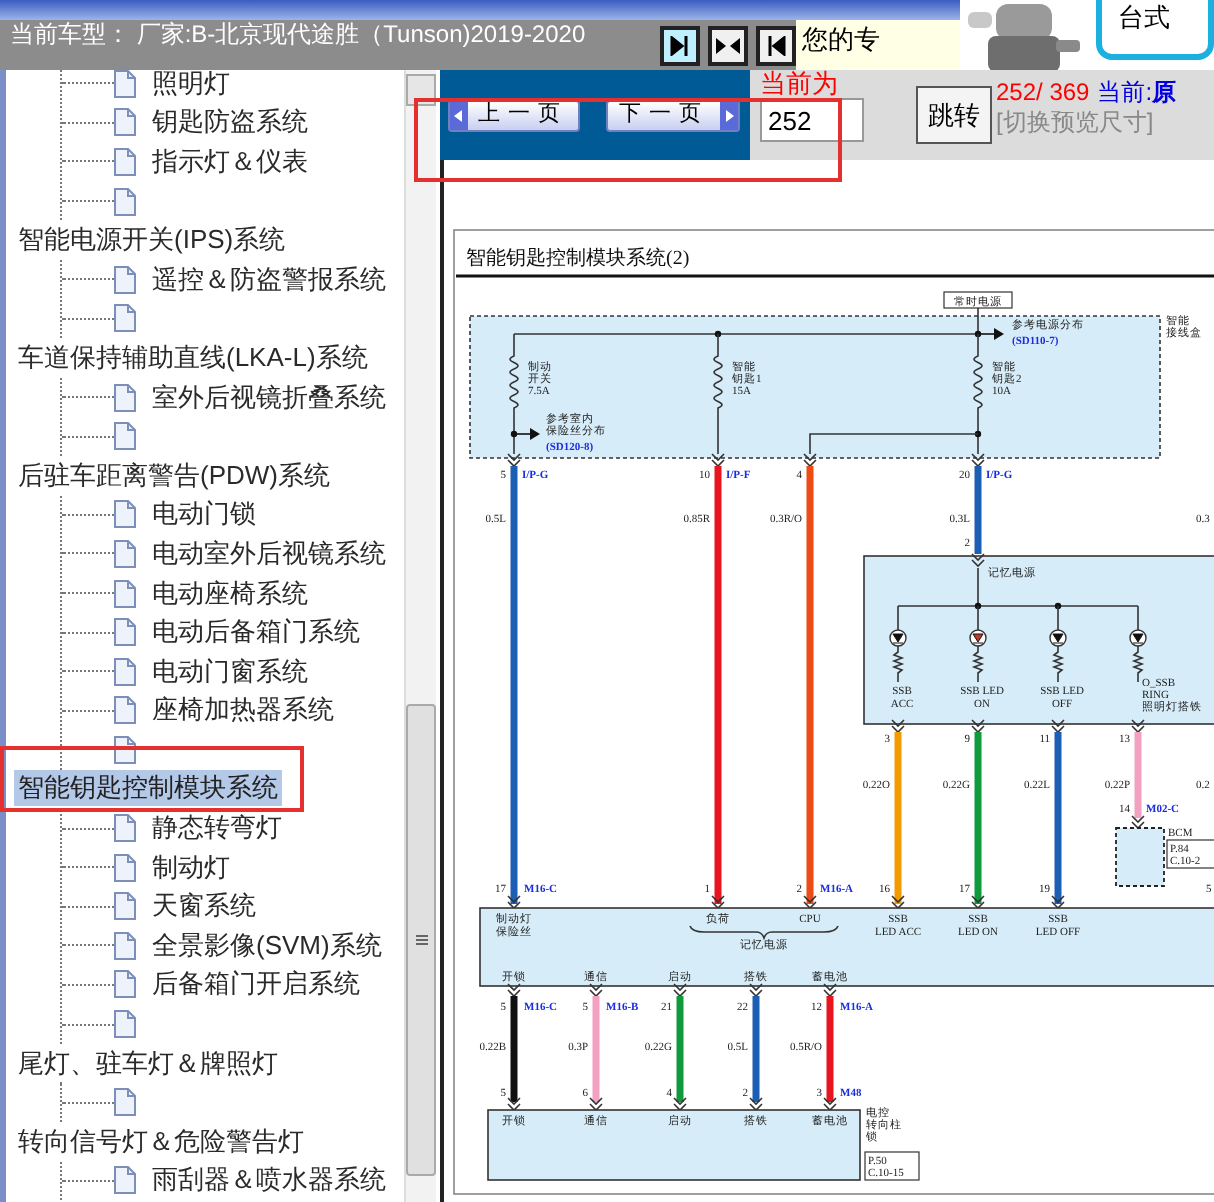  I want to click on tree-category: 车道保持辅助直线(LKA-L)系统, so click(193, 357).